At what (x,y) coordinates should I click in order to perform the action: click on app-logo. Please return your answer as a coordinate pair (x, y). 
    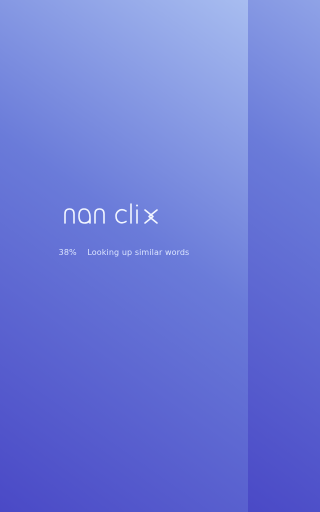
    Looking at the image, I should click on (124, 215).